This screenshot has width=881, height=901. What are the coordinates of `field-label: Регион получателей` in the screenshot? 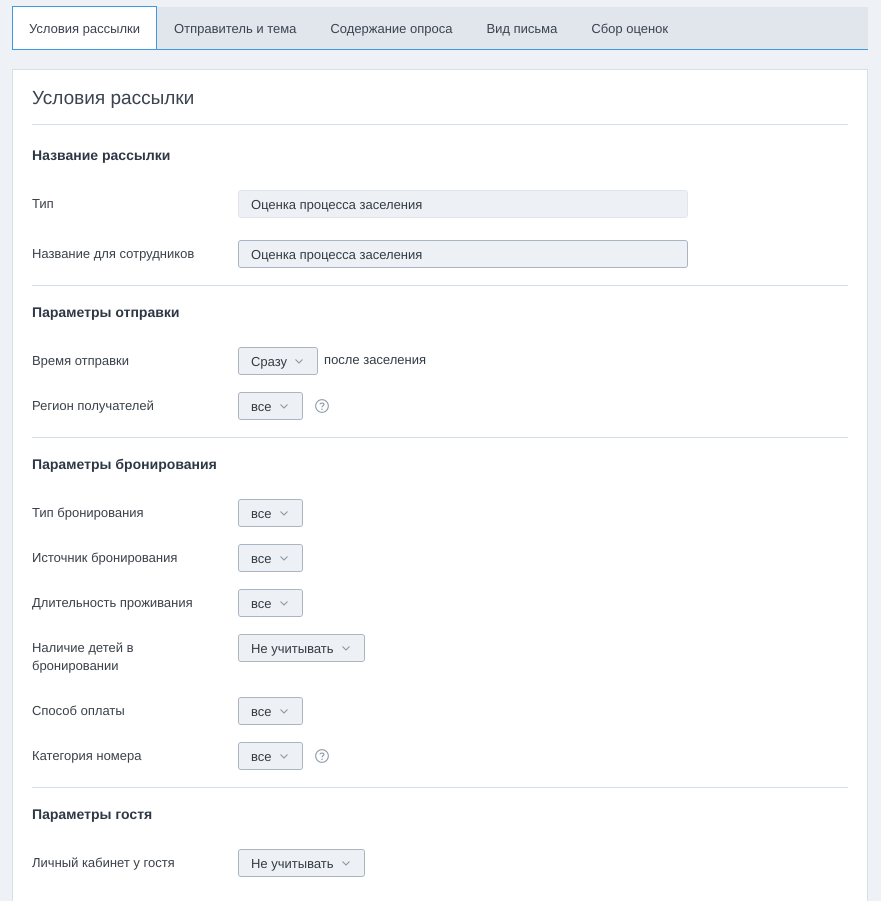 It's located at (93, 406).